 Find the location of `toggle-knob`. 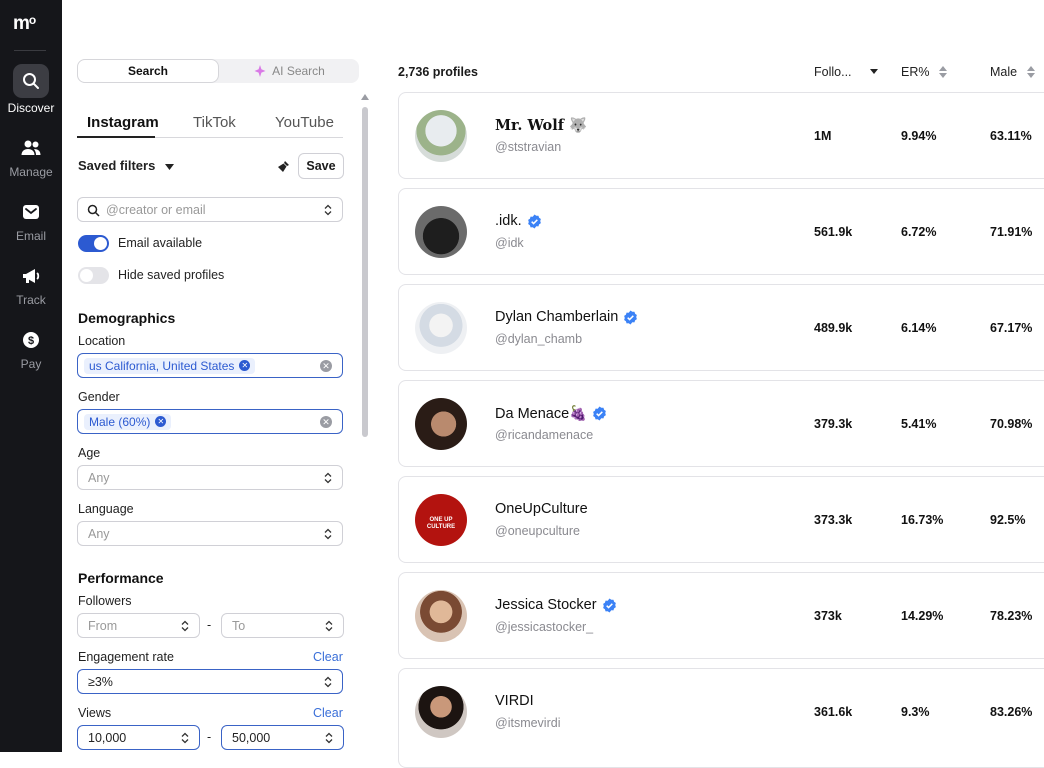

toggle-knob is located at coordinates (100, 243).